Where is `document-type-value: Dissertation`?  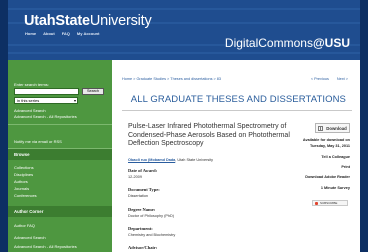
document-type-value: Dissertation is located at coordinates (138, 196).